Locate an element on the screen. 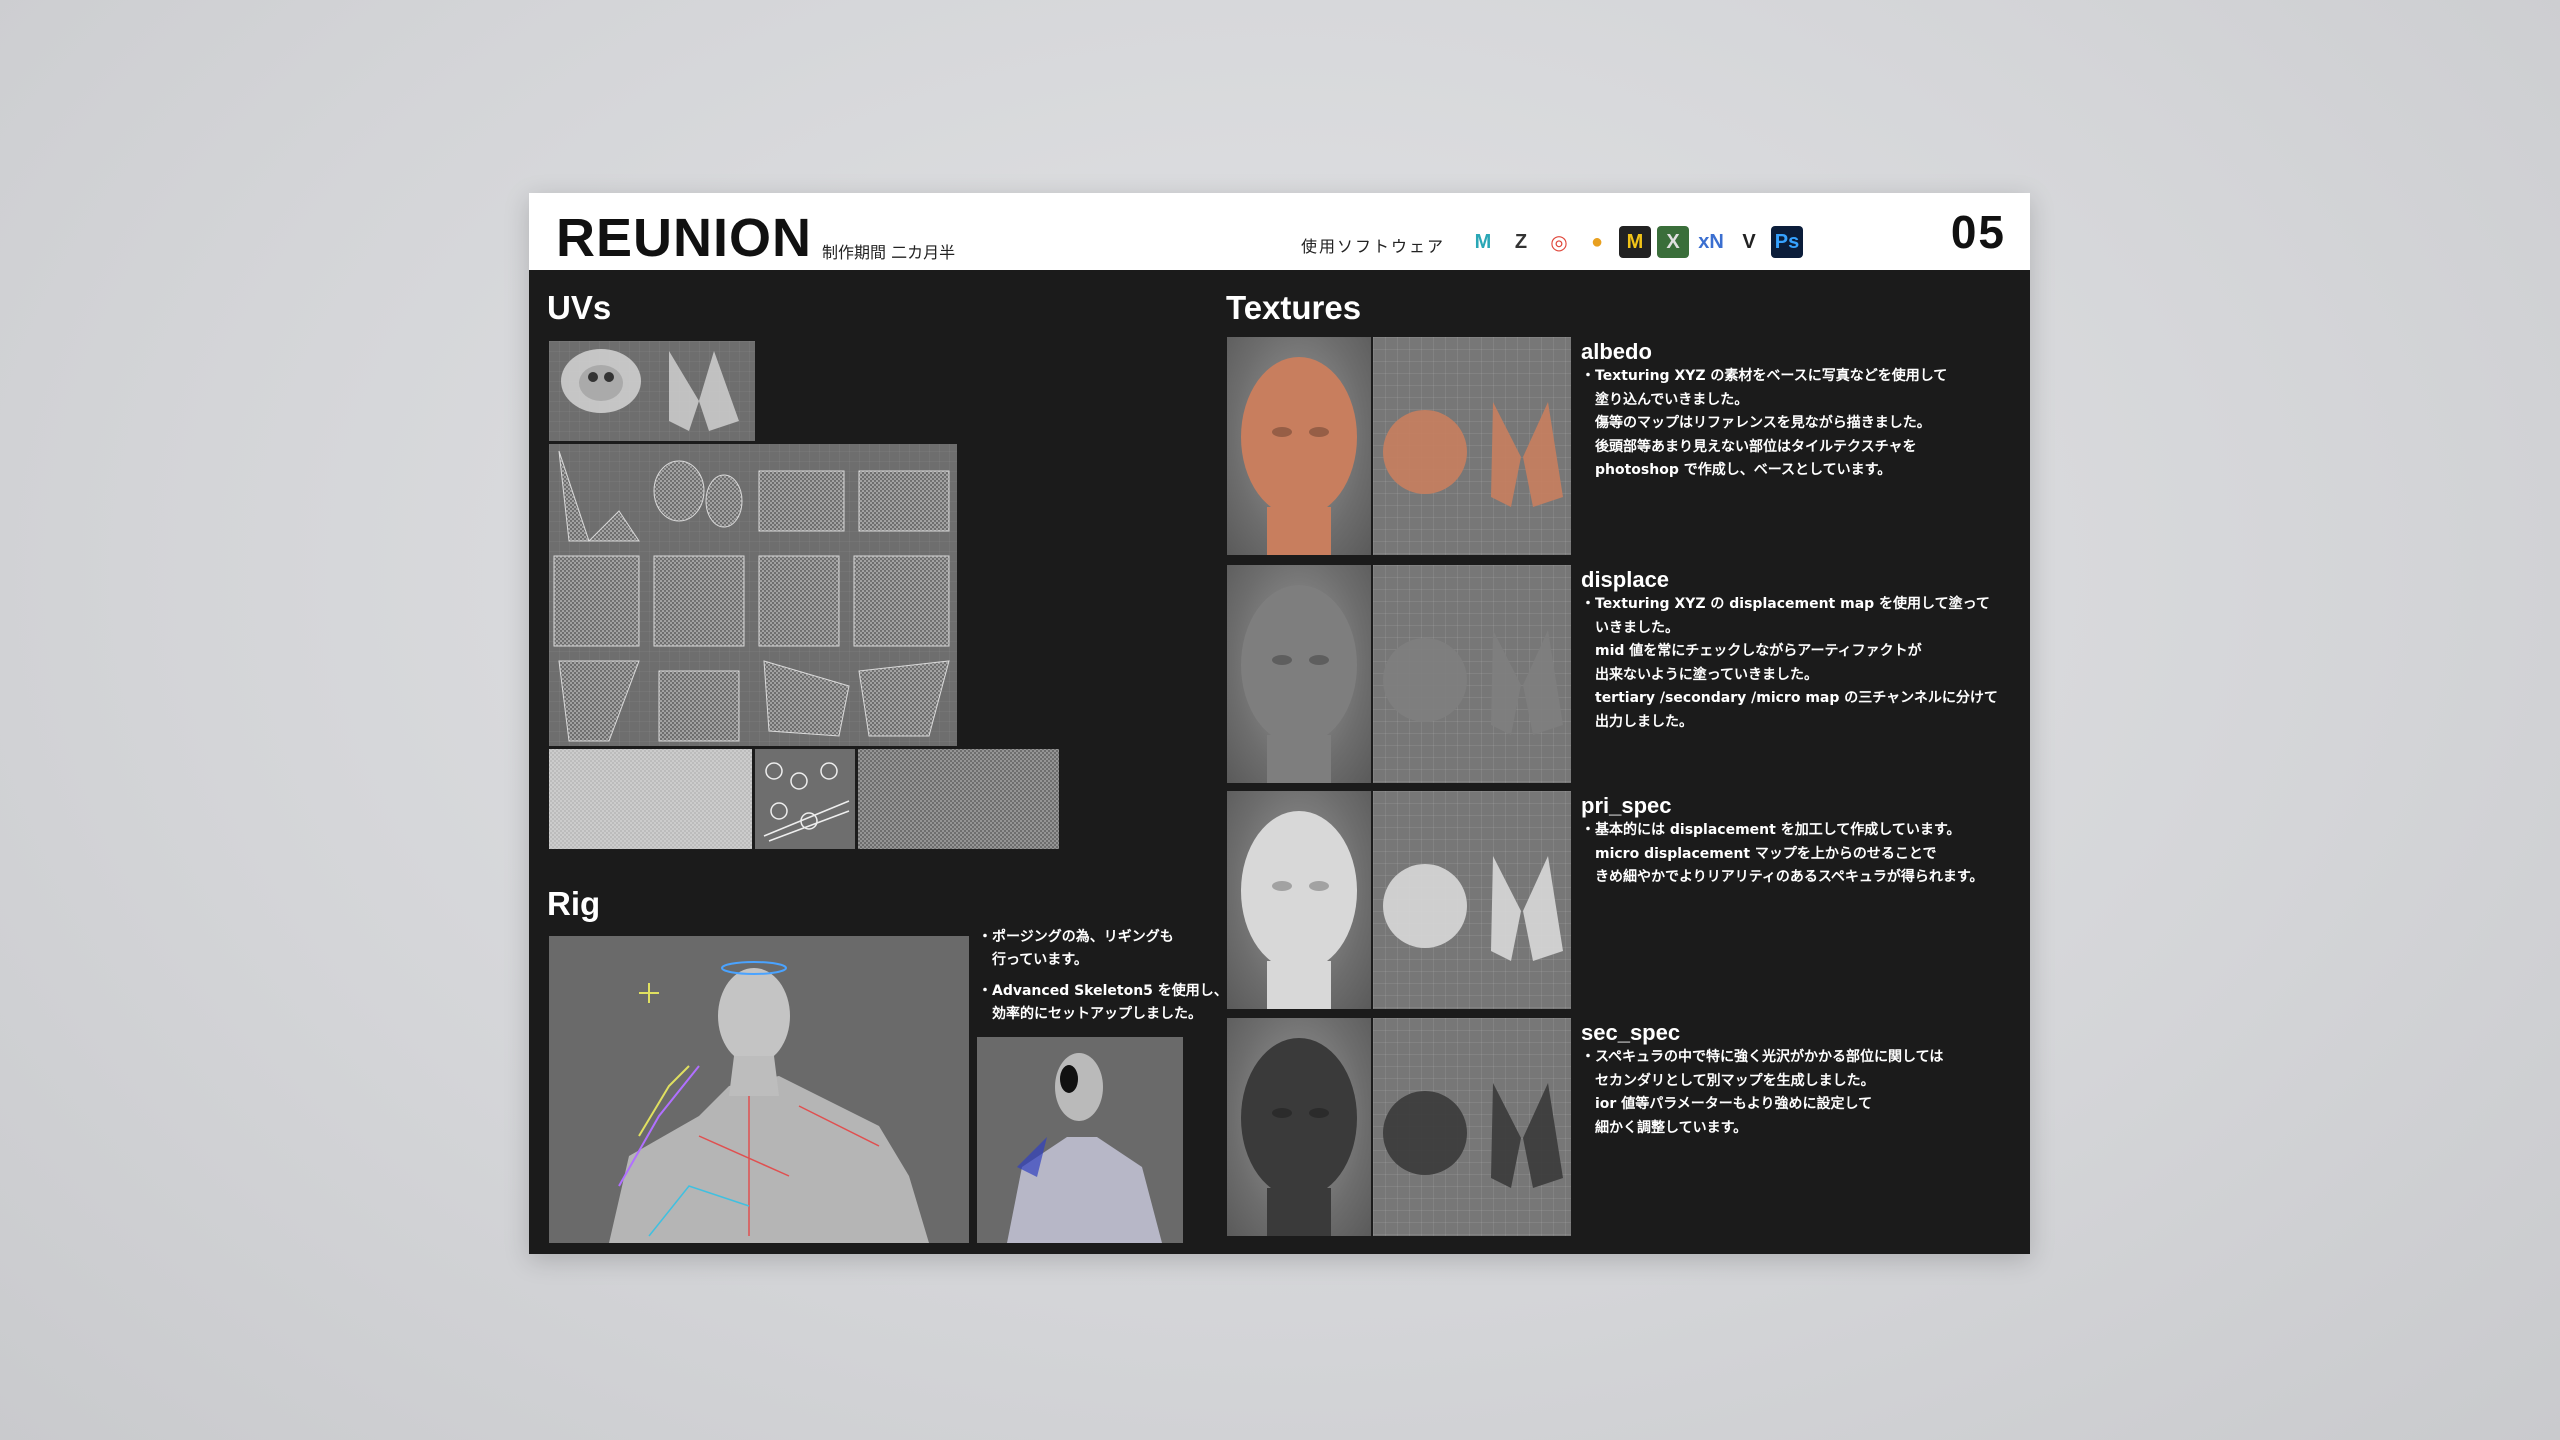 Image resolution: width=2560 pixels, height=1440 pixels. production-period: 制作期間 二カ月半 is located at coordinates (889, 252).